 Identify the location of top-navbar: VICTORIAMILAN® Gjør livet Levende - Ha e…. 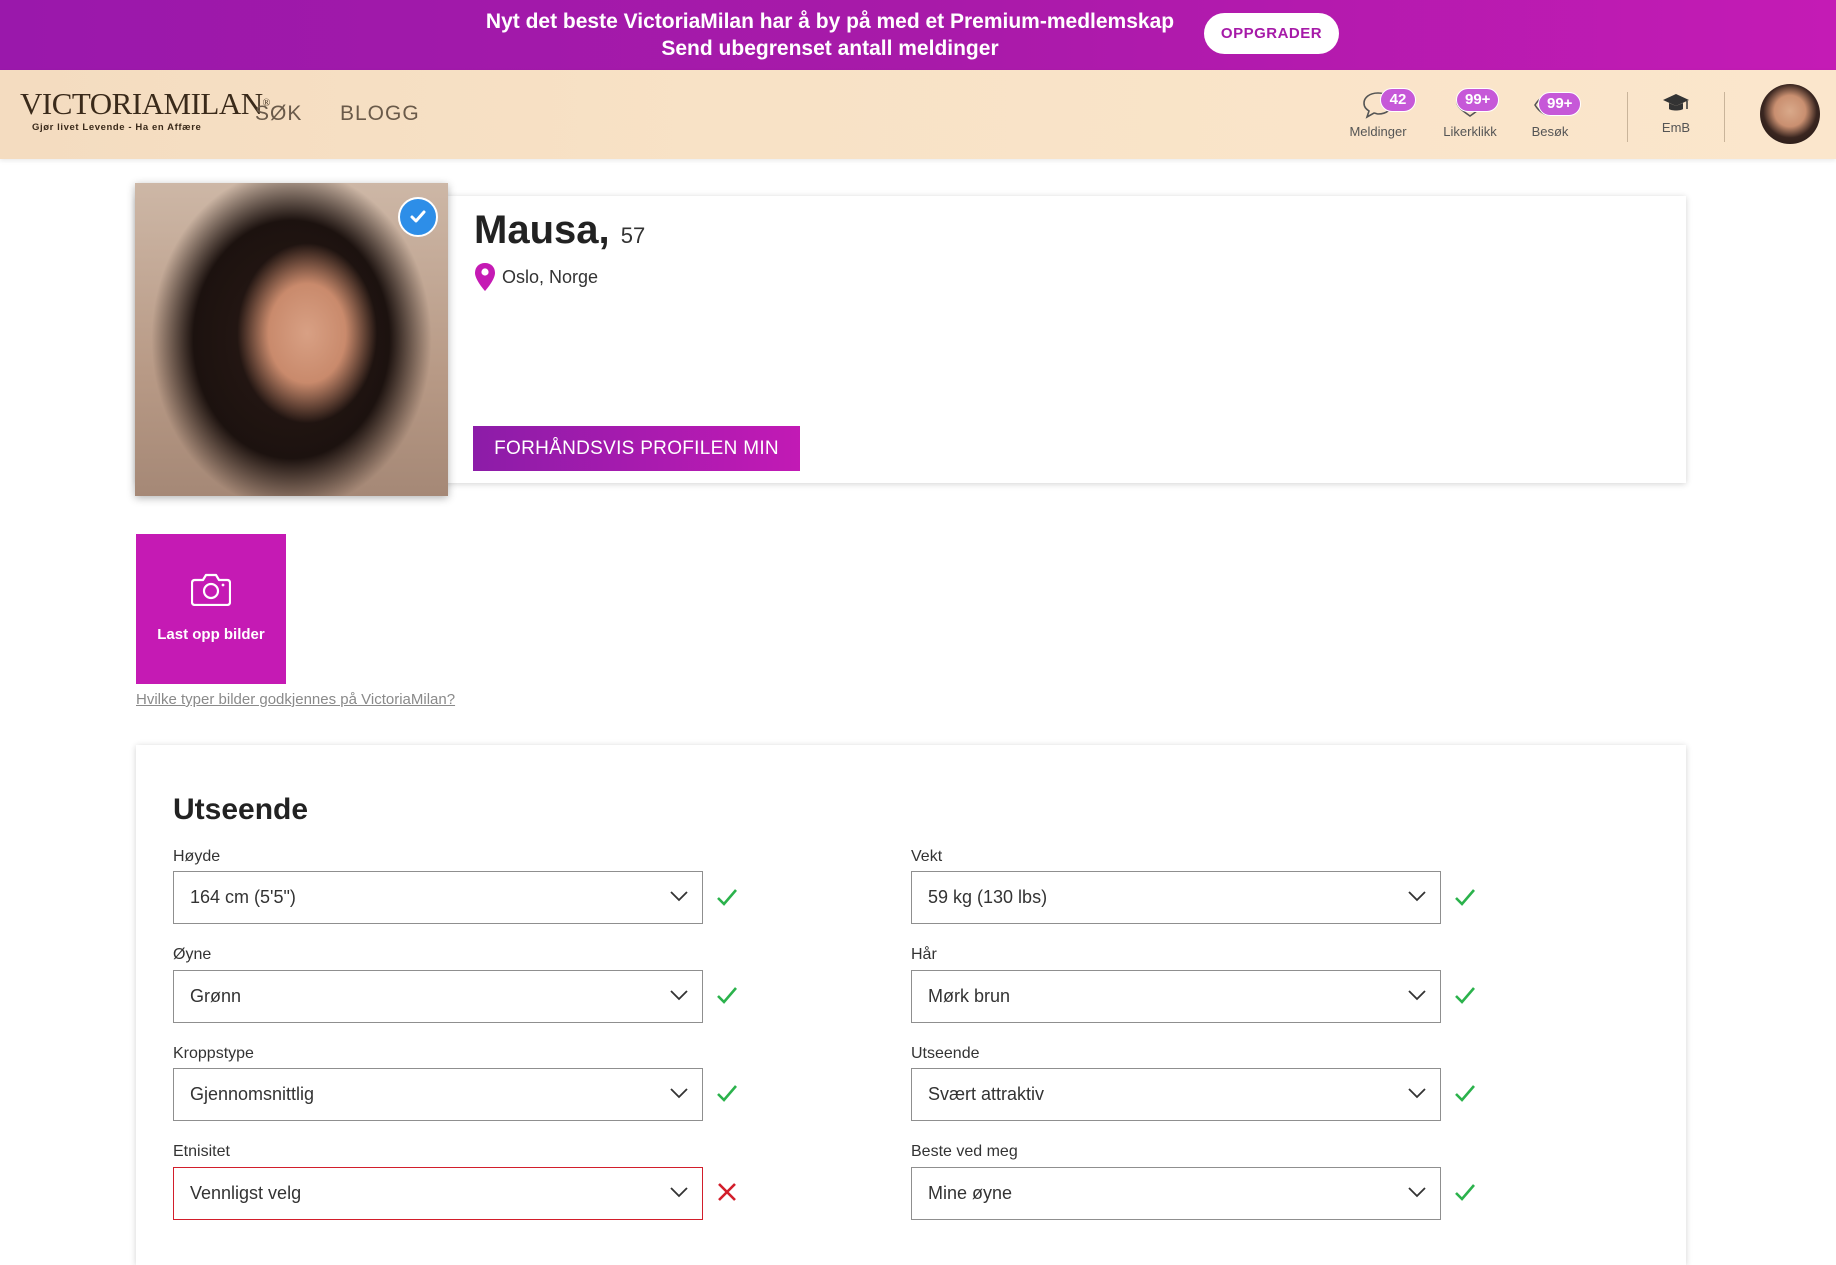
(918, 114).